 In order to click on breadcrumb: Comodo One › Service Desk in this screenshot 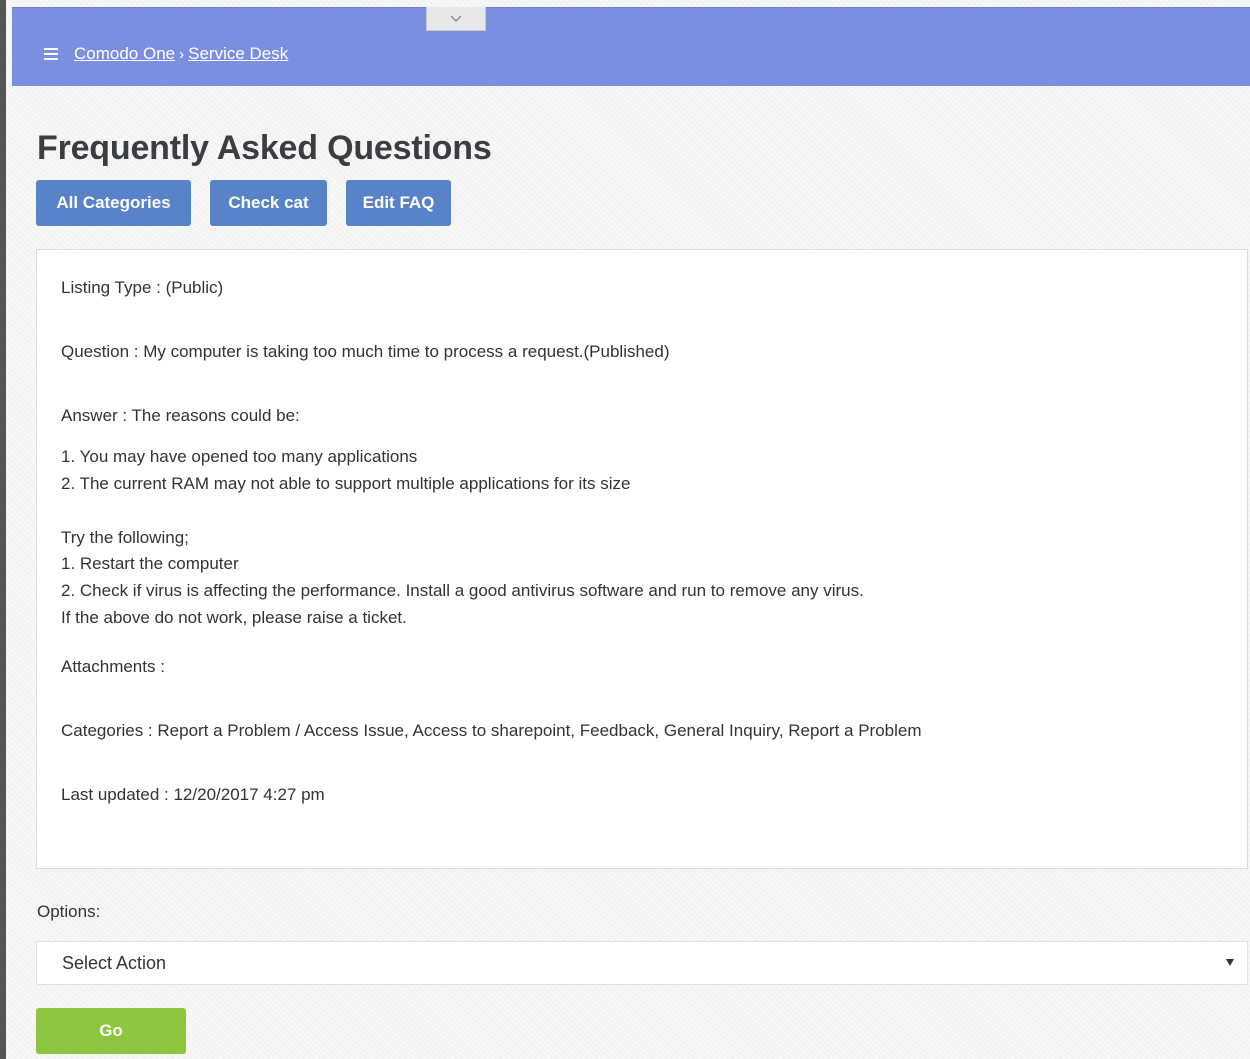, I will do `click(181, 54)`.